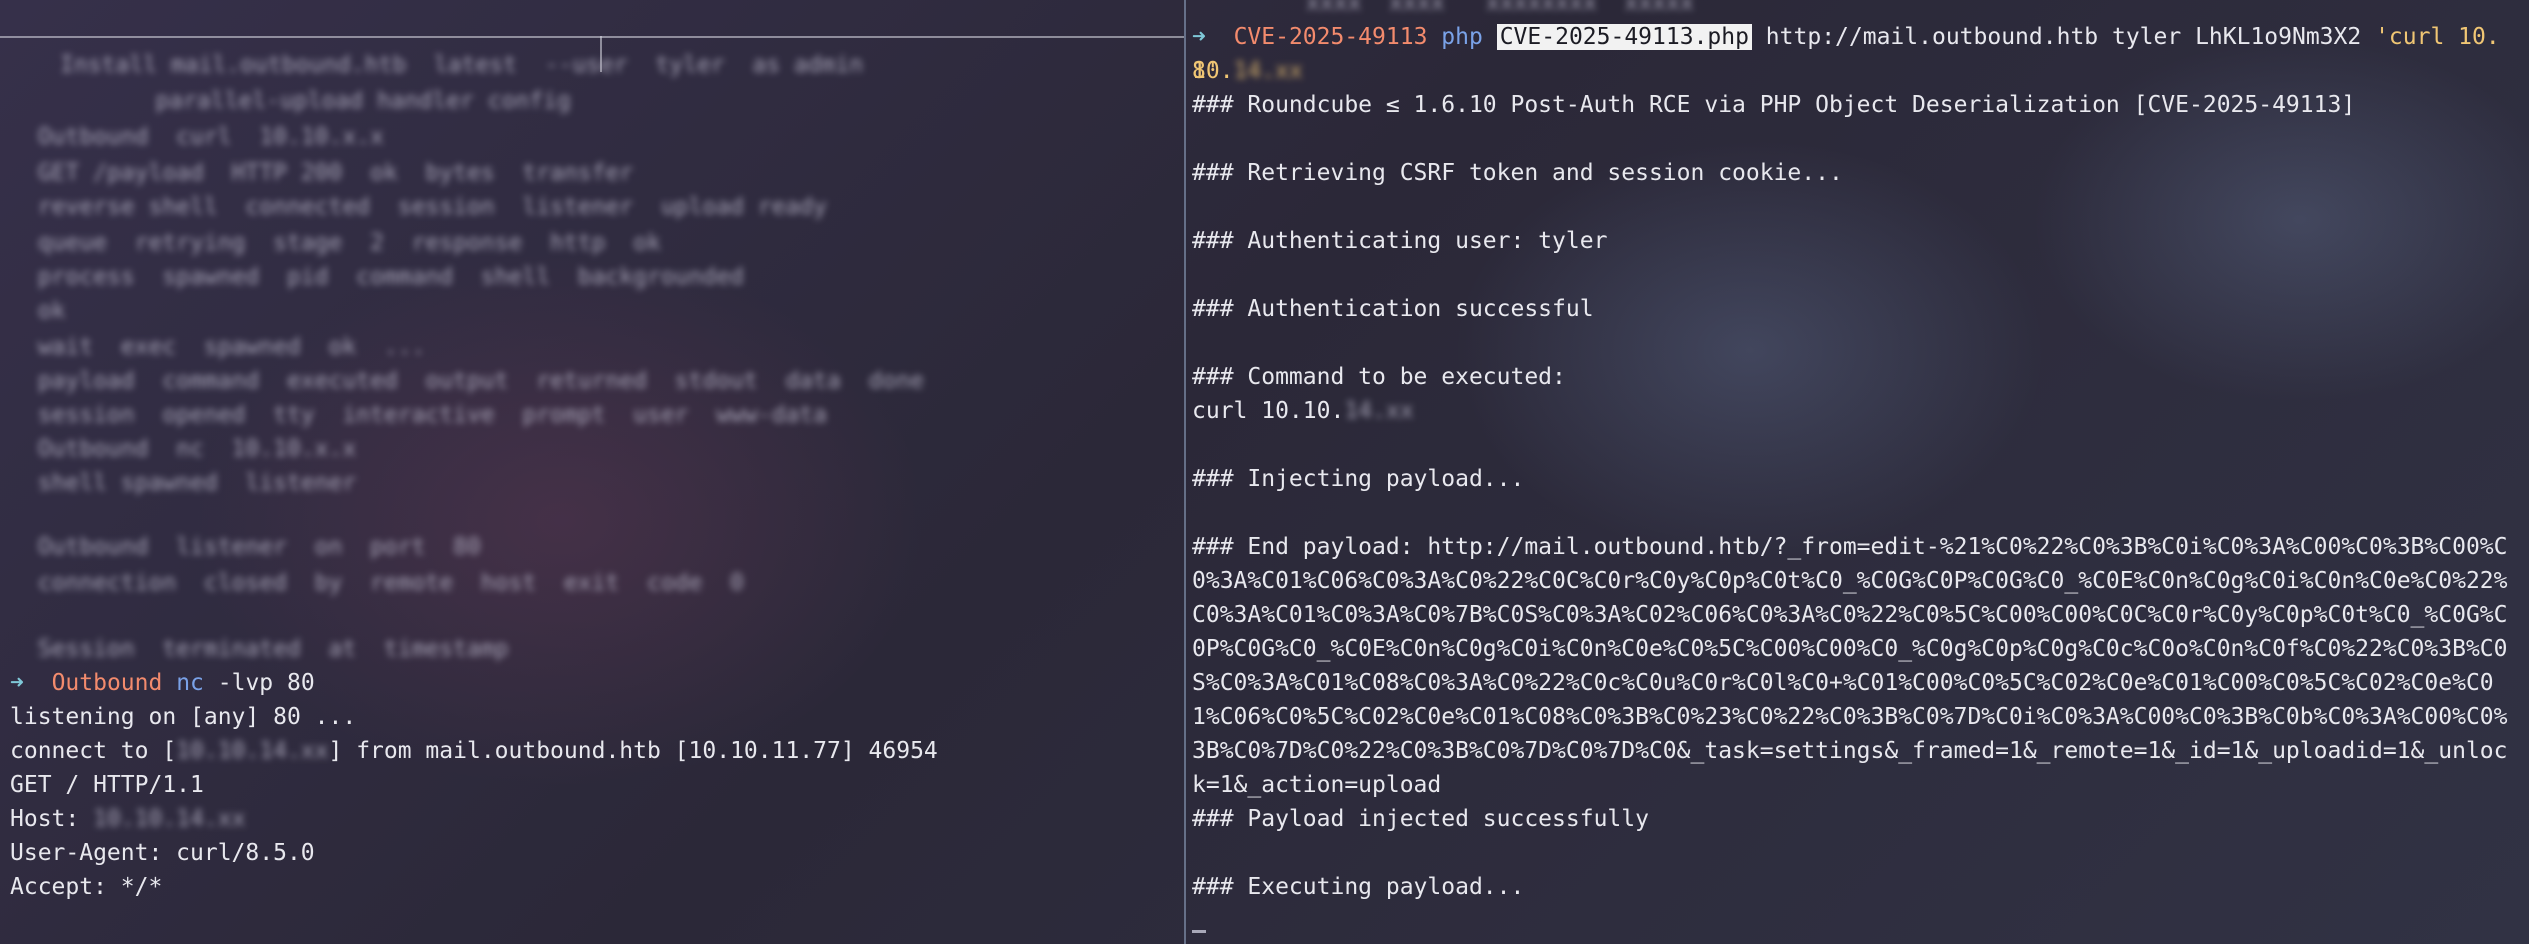  Describe the element at coordinates (183, 449) in the screenshot. I see `blurred-line: Outbound nc 10.10.x.x` at that location.